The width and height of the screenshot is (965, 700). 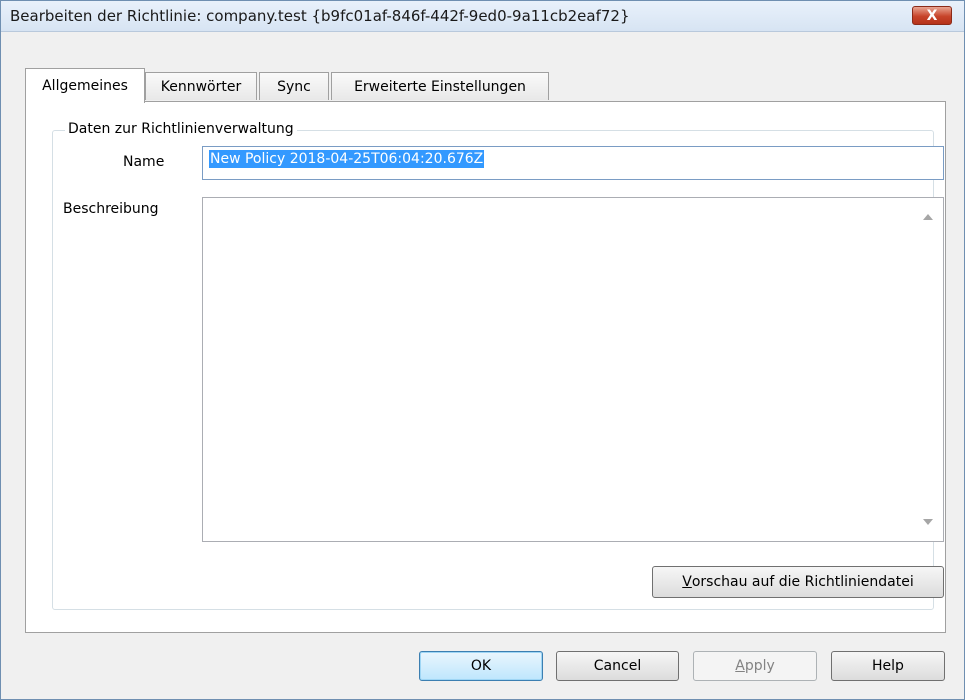 I want to click on preview-accel: V, so click(x=687, y=582).